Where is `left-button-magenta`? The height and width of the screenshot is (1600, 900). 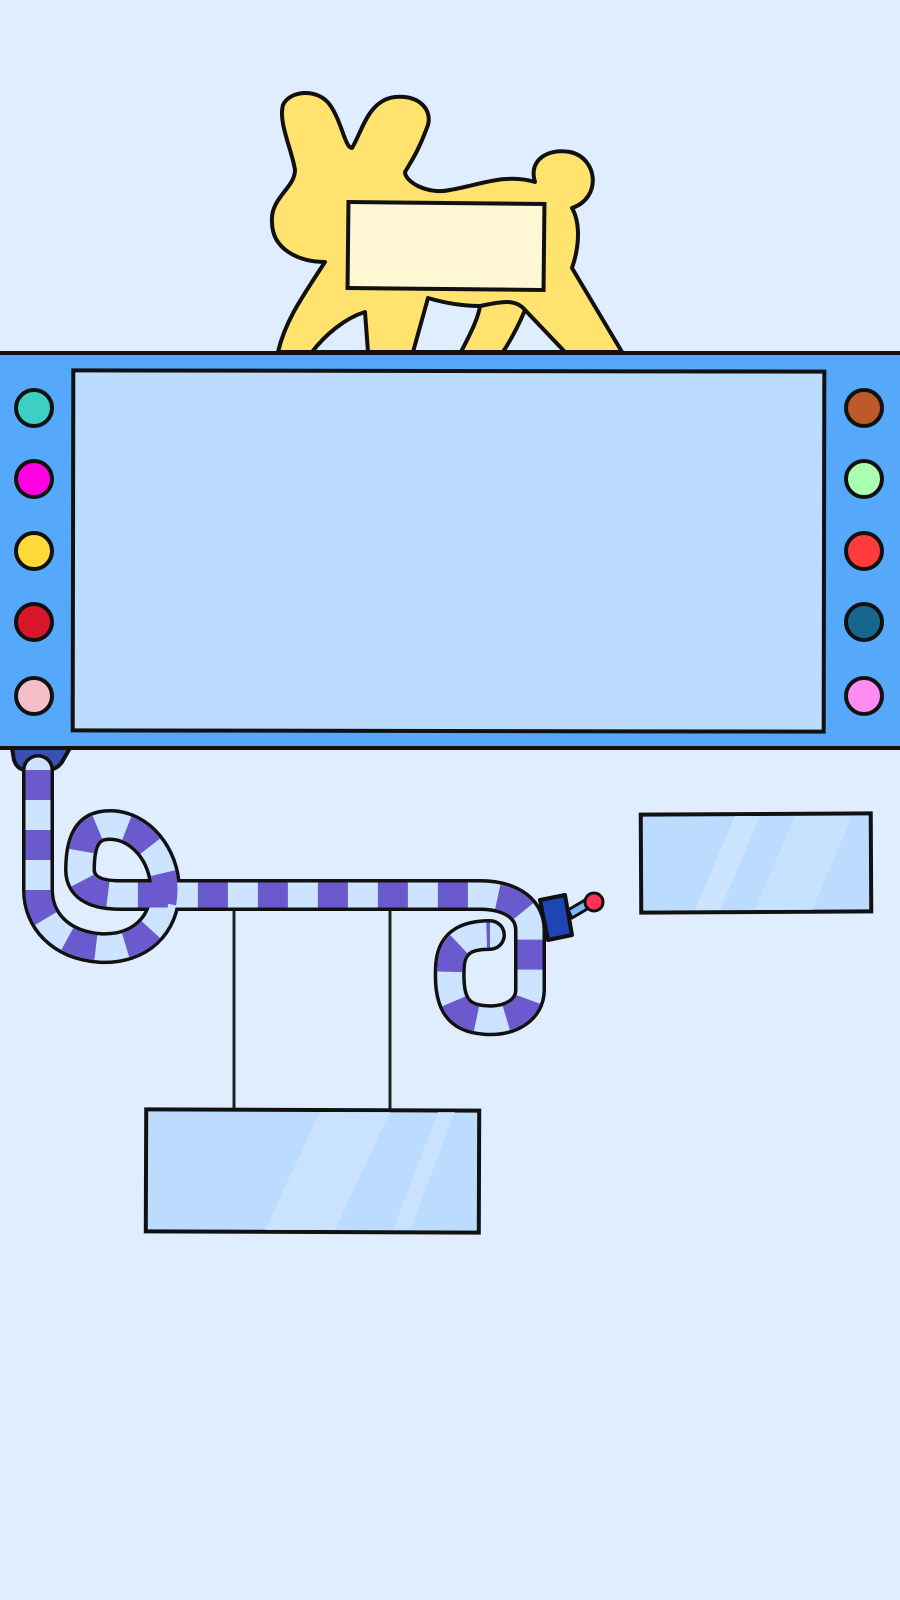
left-button-magenta is located at coordinates (34, 479).